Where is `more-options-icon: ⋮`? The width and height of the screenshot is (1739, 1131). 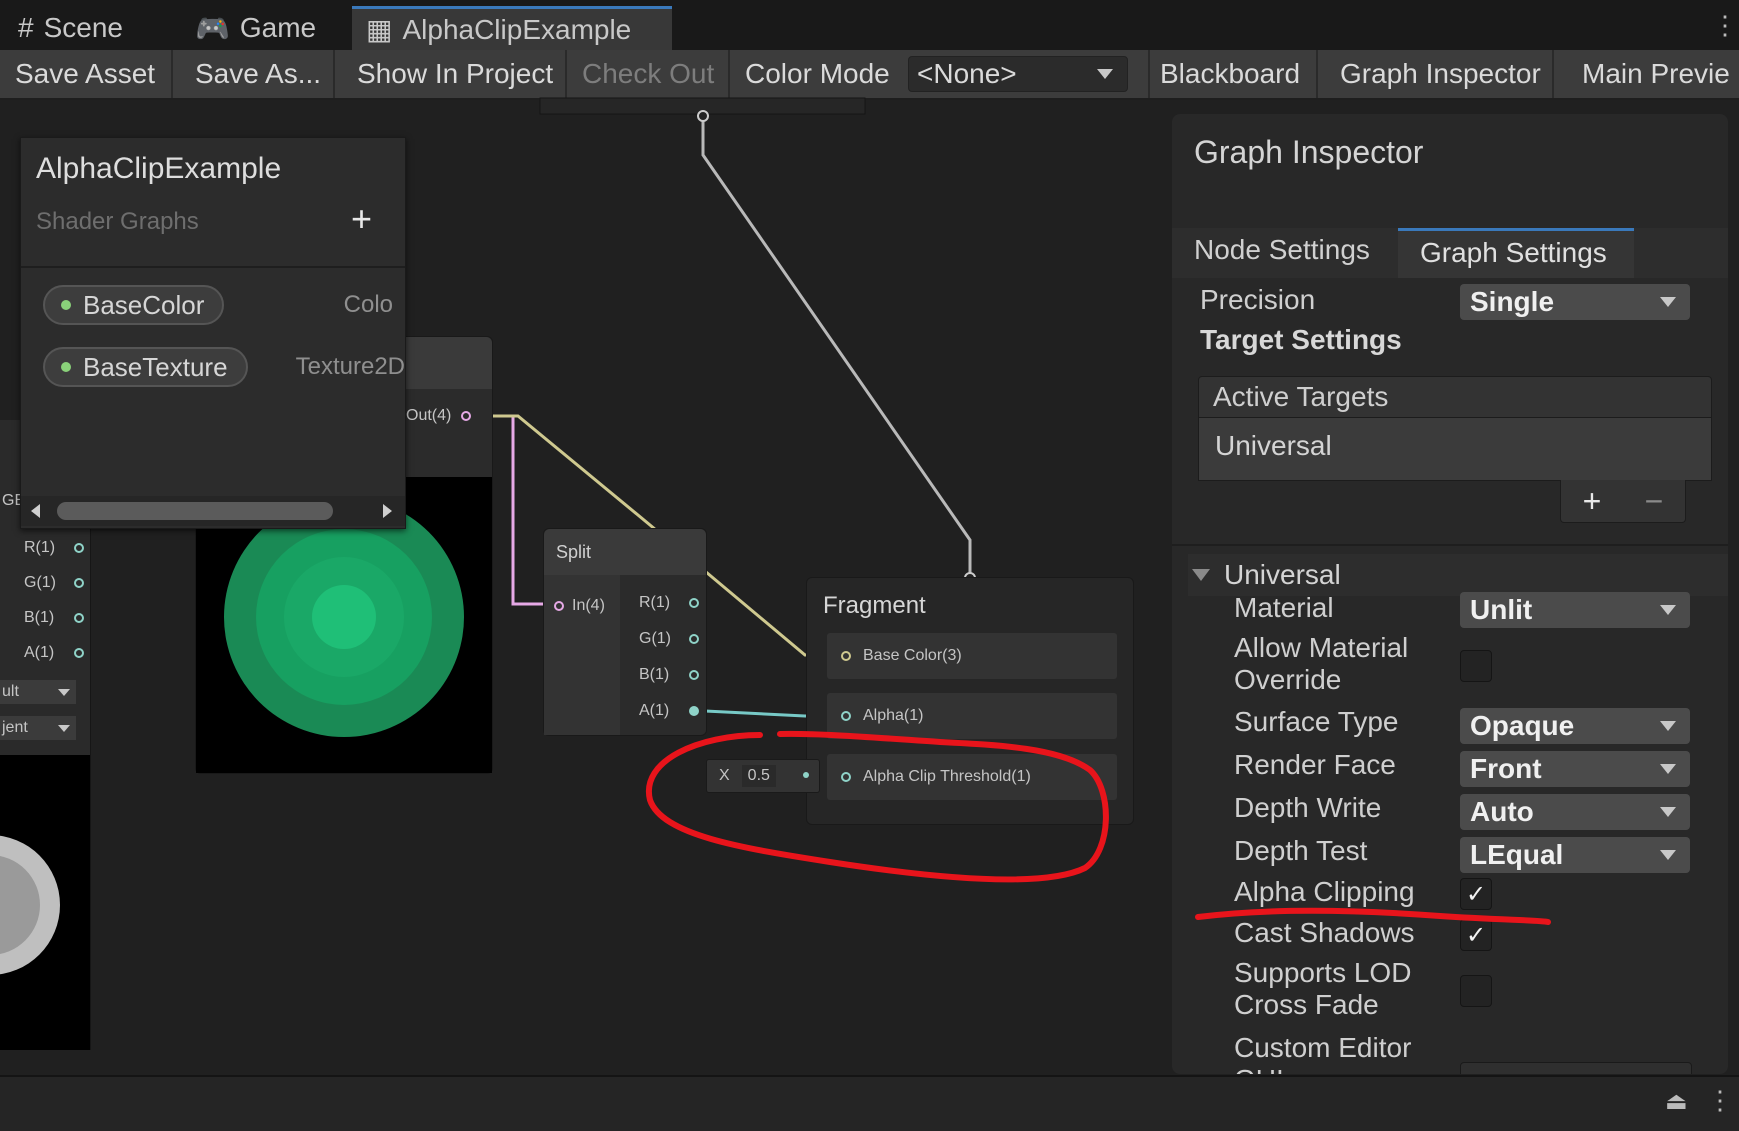
more-options-icon: ⋮ is located at coordinates (1720, 1100).